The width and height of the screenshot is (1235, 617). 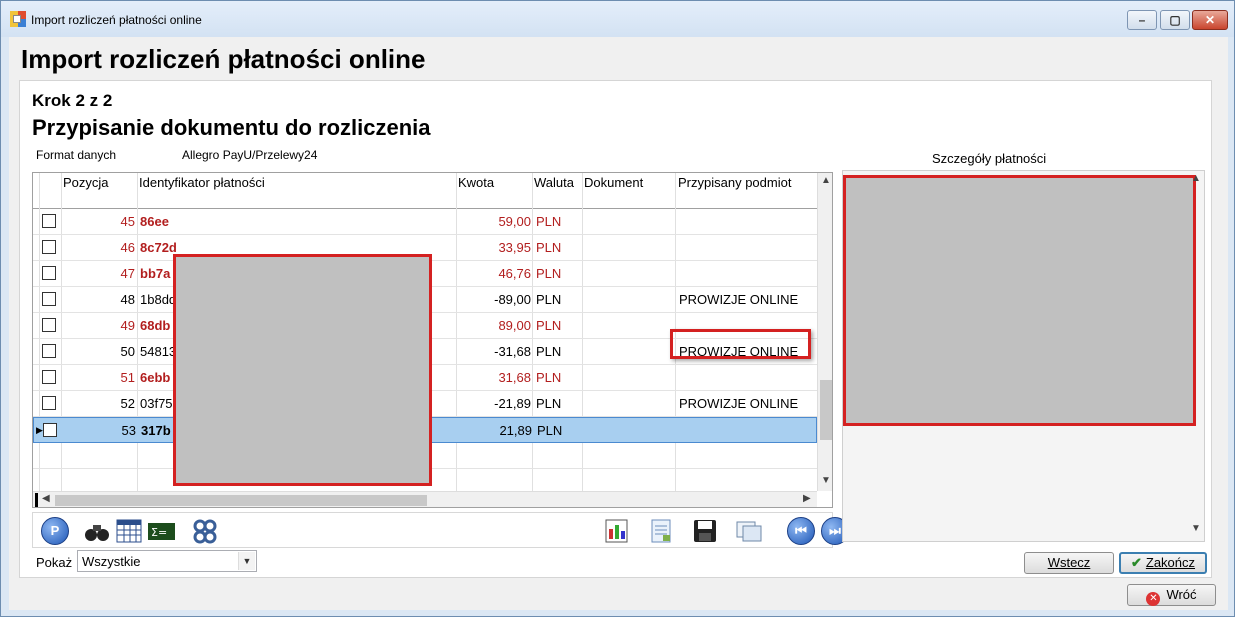 What do you see at coordinates (613, 182) in the screenshot?
I see `col-header-dokument: Dokument` at bounding box center [613, 182].